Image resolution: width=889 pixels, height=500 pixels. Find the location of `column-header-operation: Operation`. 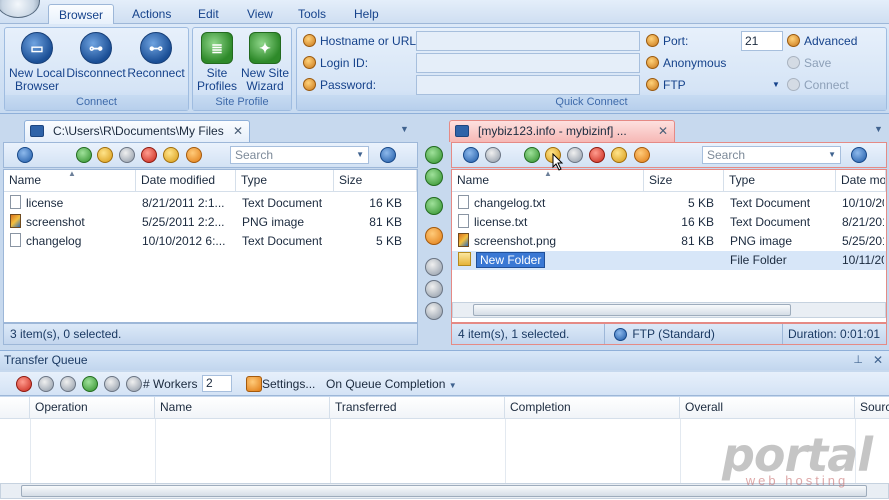

column-header-operation: Operation is located at coordinates (92, 408).